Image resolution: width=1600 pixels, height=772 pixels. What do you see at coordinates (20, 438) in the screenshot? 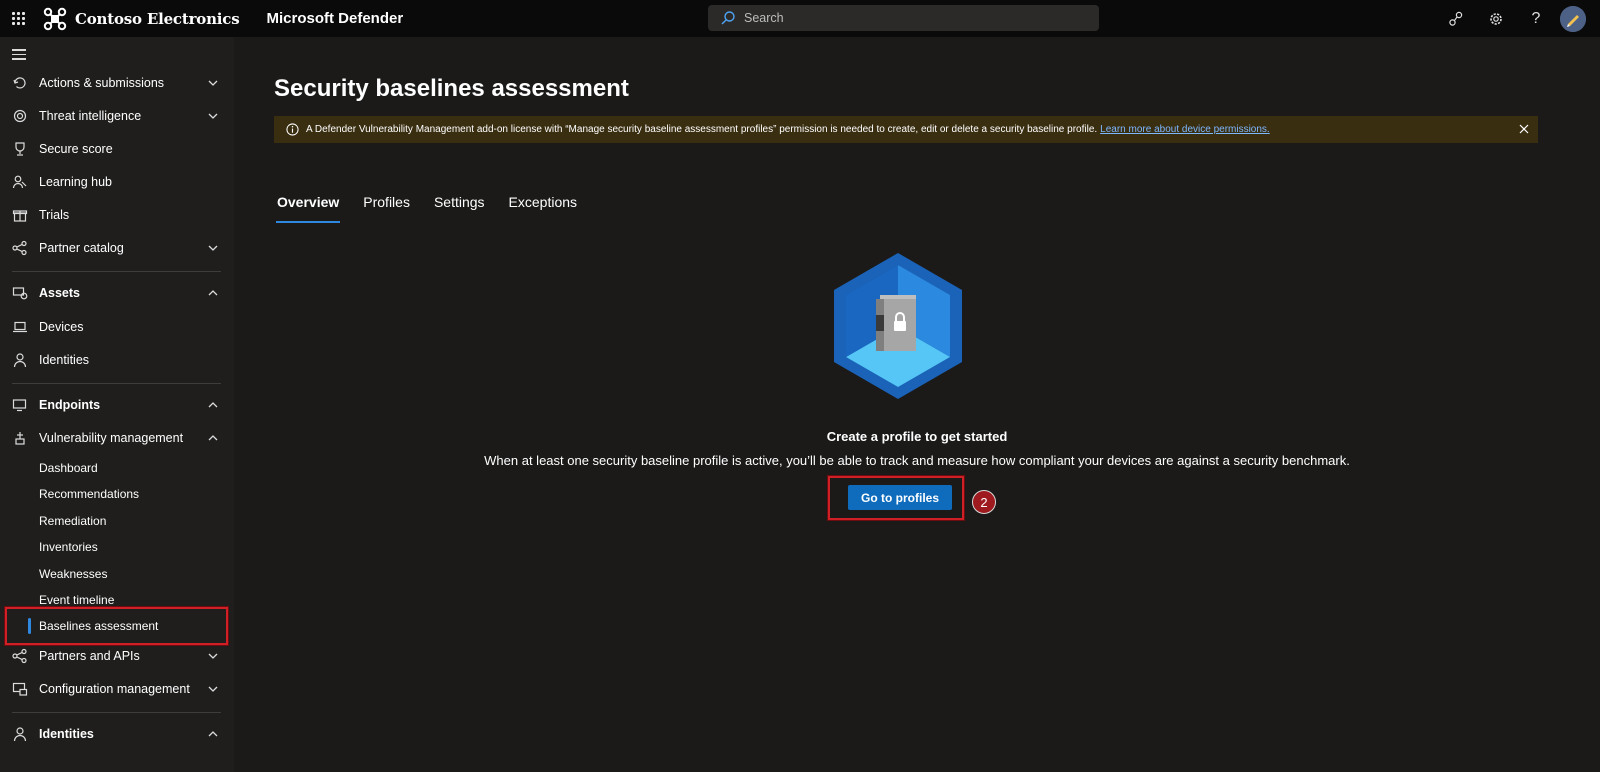
I see `vulnerability-icon` at bounding box center [20, 438].